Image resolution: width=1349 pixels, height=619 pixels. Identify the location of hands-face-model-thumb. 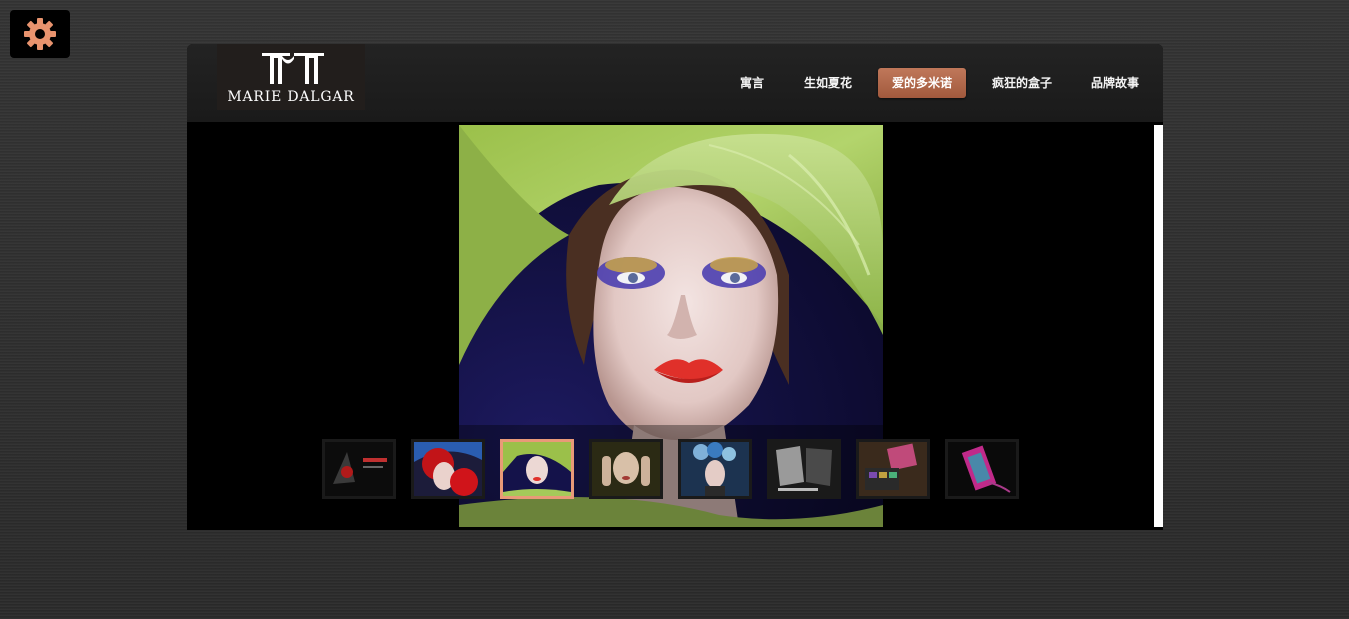
(626, 469).